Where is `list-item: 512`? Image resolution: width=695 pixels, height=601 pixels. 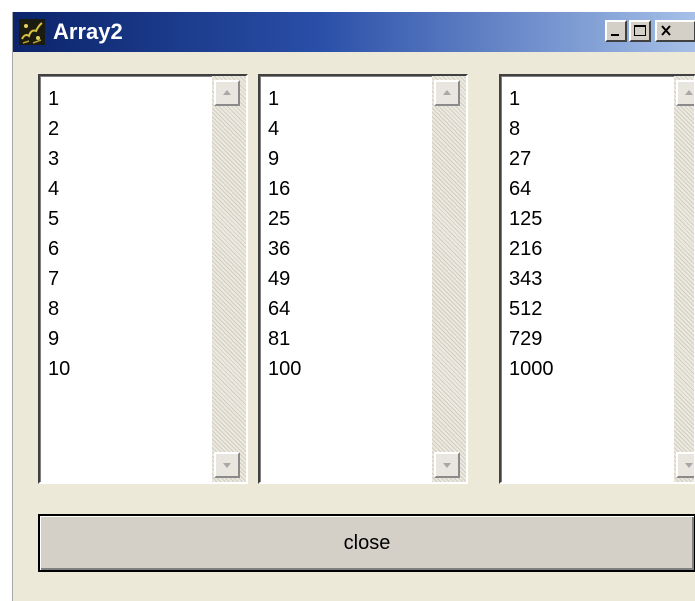
list-item: 512 is located at coordinates (531, 309).